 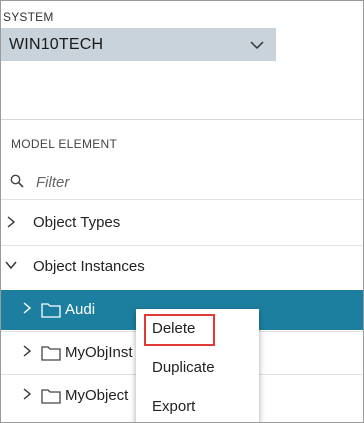 I want to click on system-value: WIN10TECH, so click(x=56, y=44).